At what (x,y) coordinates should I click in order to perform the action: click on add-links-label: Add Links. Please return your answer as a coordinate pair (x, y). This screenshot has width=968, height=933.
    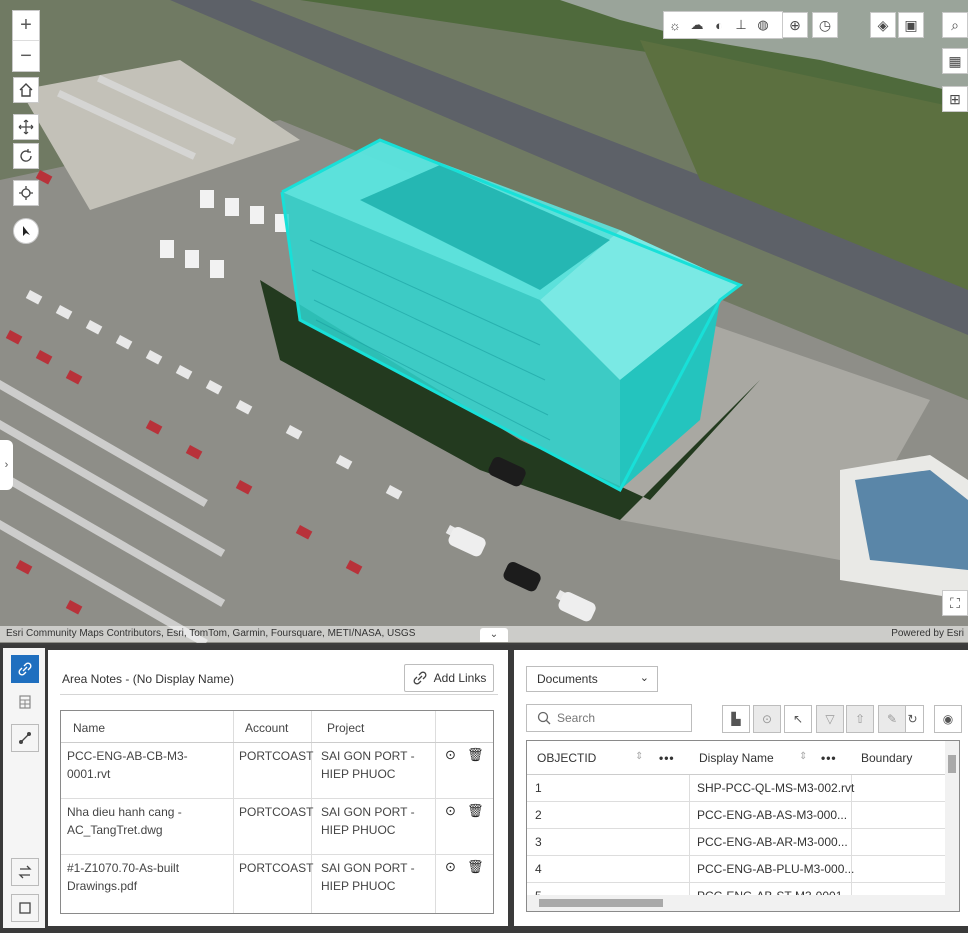
    Looking at the image, I should click on (460, 678).